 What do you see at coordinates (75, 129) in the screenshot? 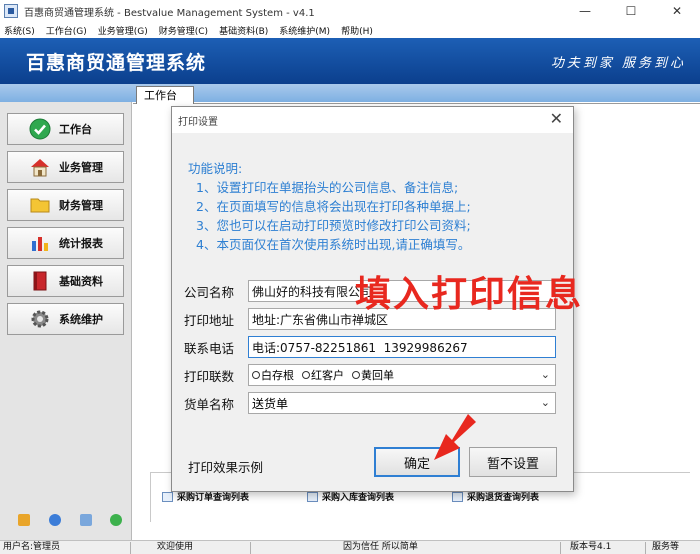
I see `nav-label: 工作台` at bounding box center [75, 129].